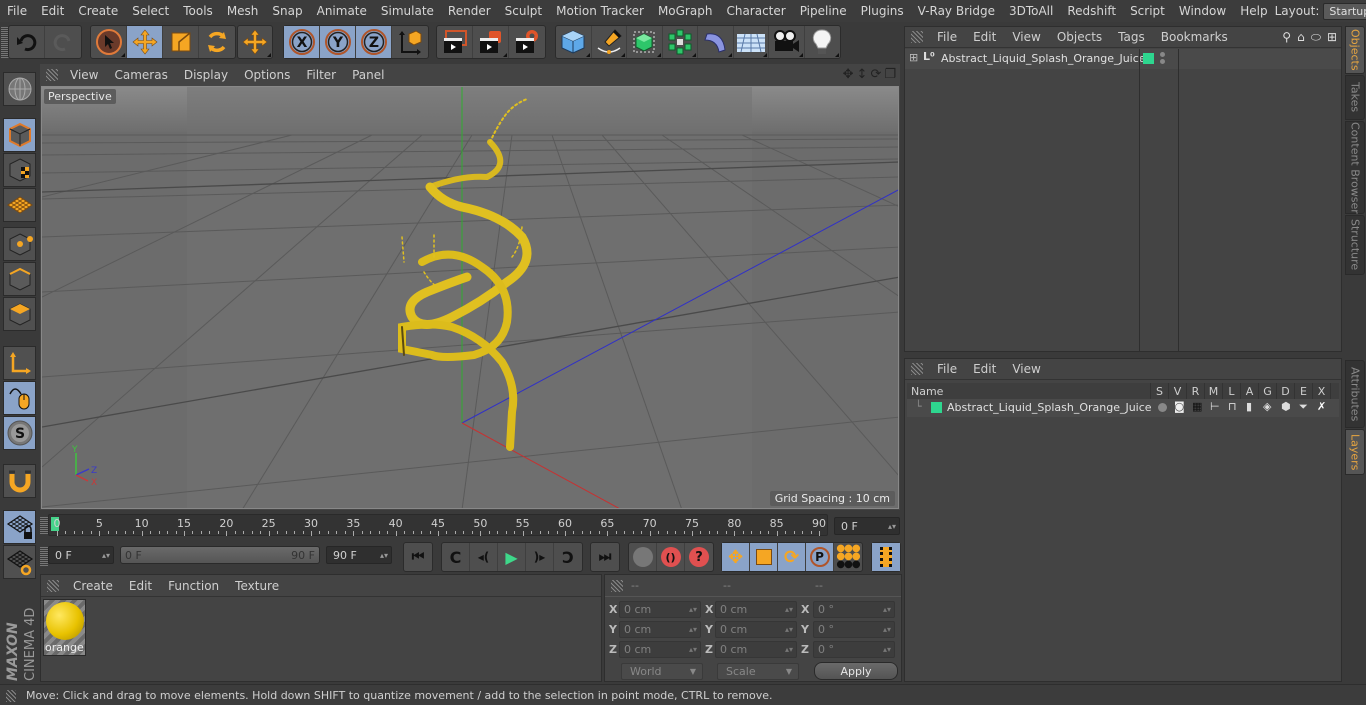 This screenshot has height=705, width=1366. Describe the element at coordinates (1194, 37) in the screenshot. I see `om-menu-bookmarks: Bookmarks` at that location.